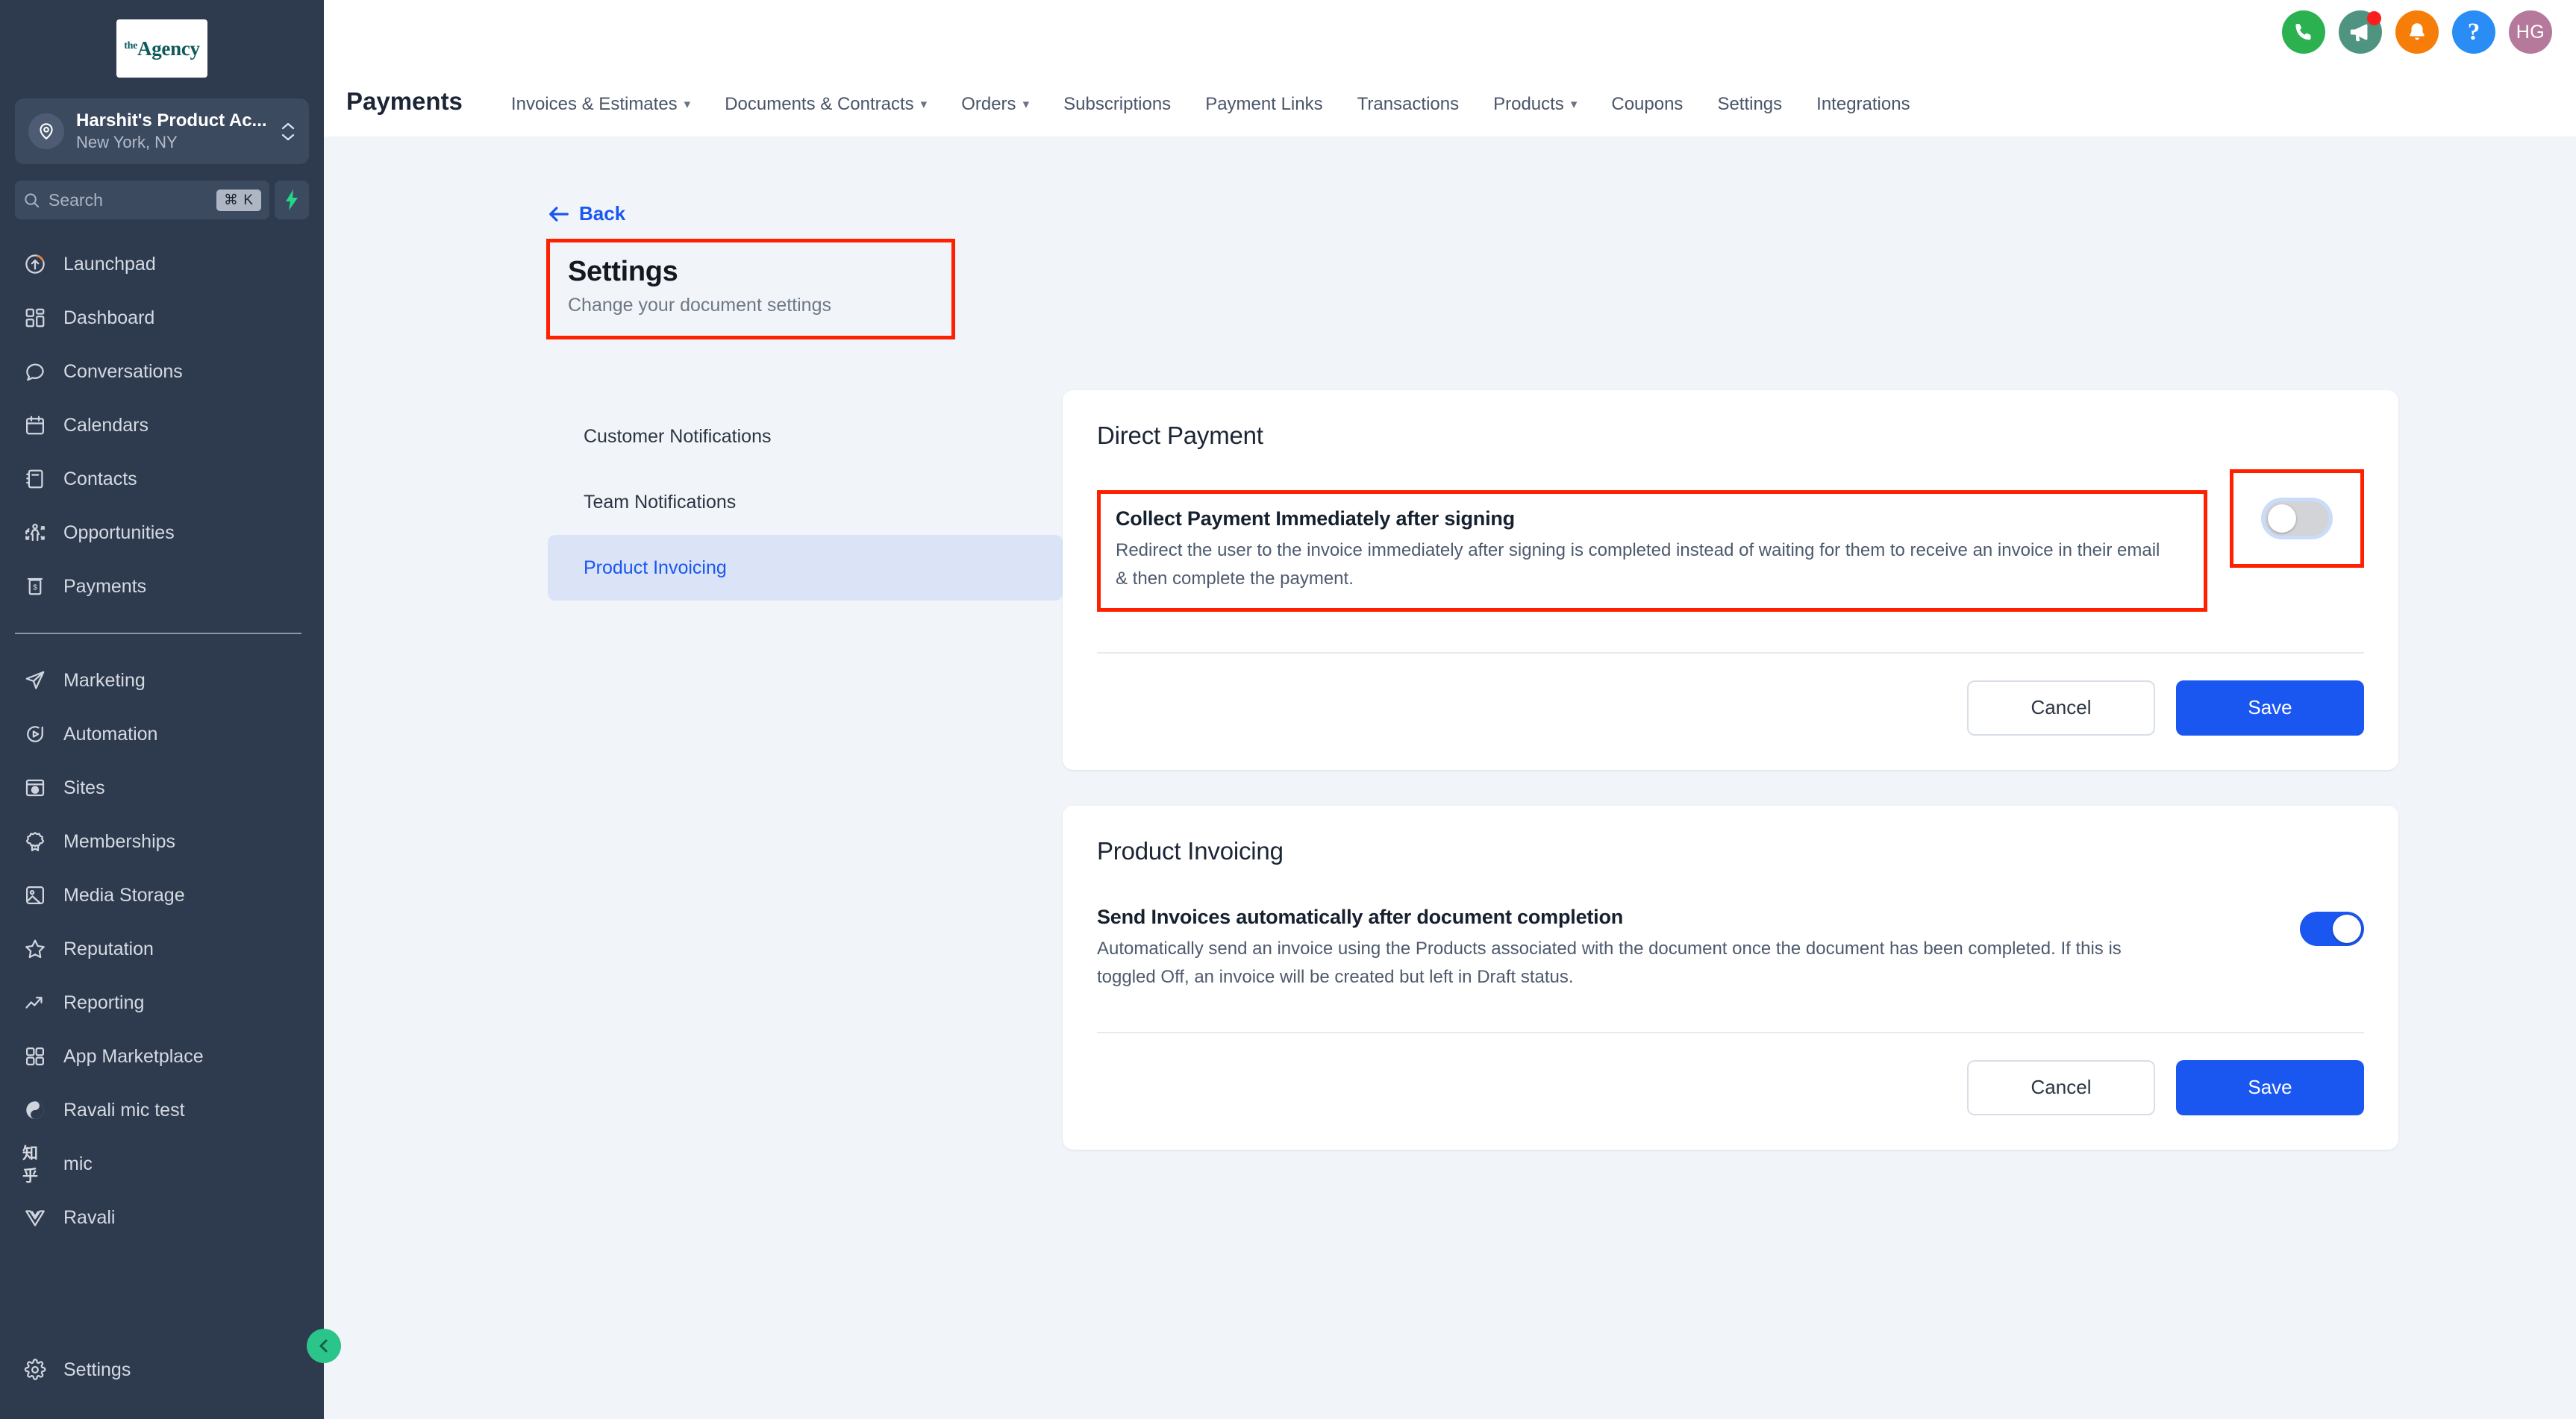 The height and width of the screenshot is (1419, 2576). Describe the element at coordinates (35, 425) in the screenshot. I see `calendar-icon` at that location.